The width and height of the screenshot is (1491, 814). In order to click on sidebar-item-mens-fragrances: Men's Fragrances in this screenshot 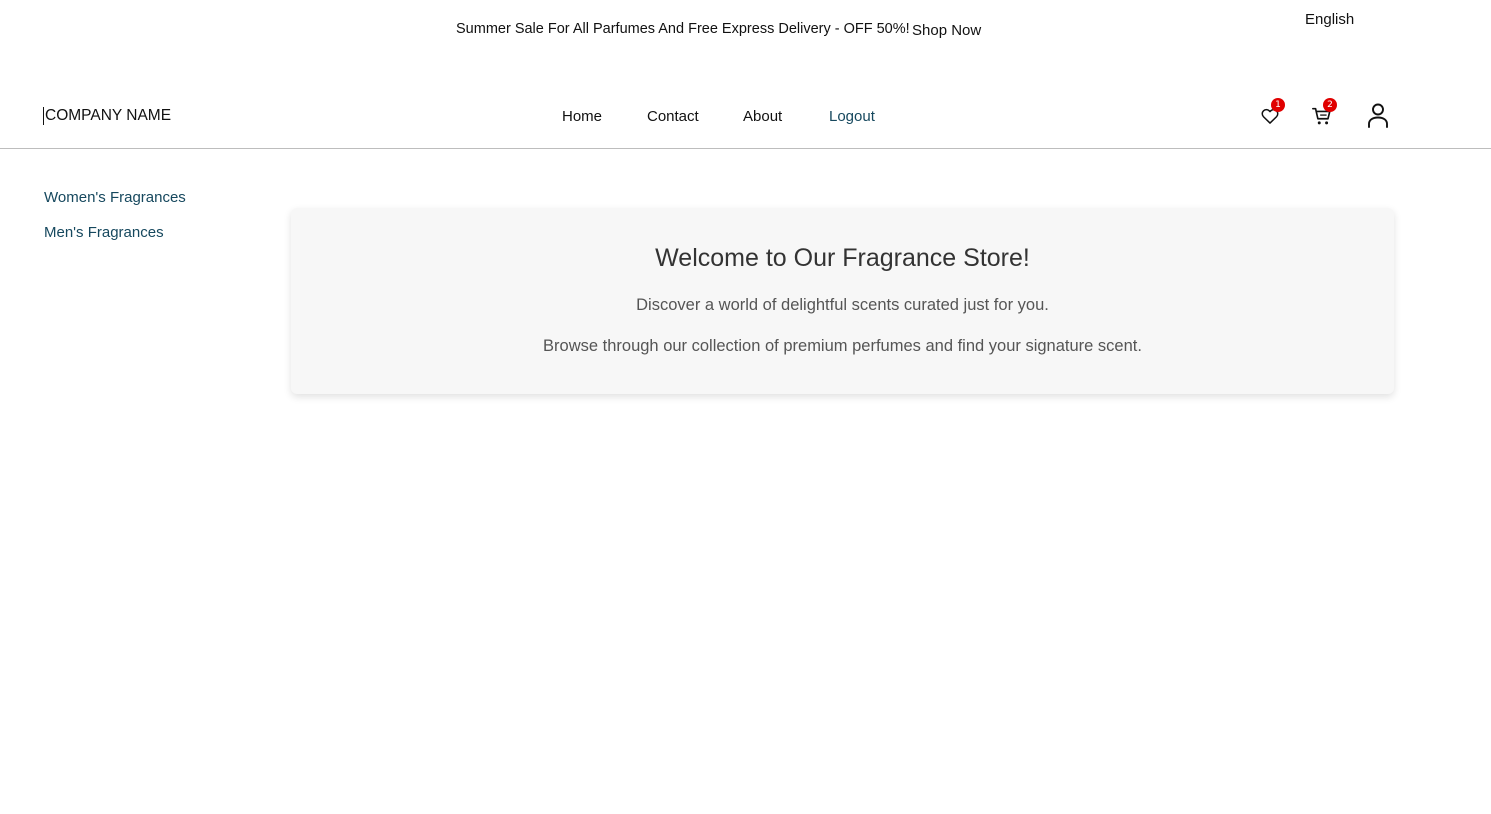, I will do `click(104, 232)`.